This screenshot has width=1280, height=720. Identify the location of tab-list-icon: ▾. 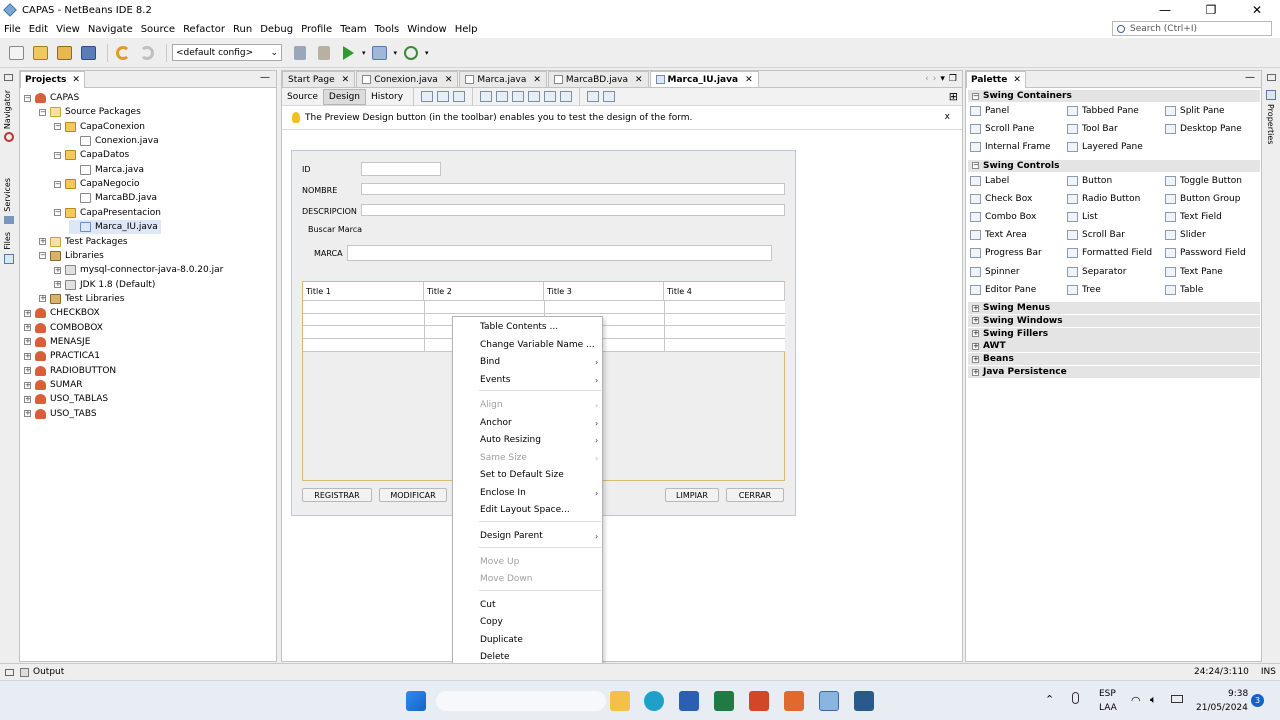
(942, 79).